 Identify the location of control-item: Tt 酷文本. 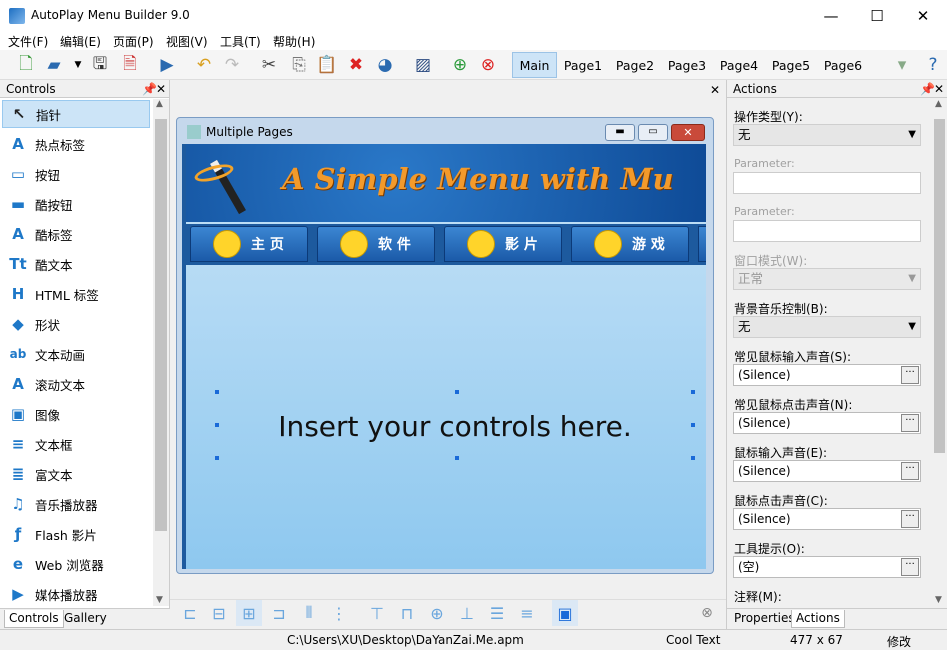
(76, 264).